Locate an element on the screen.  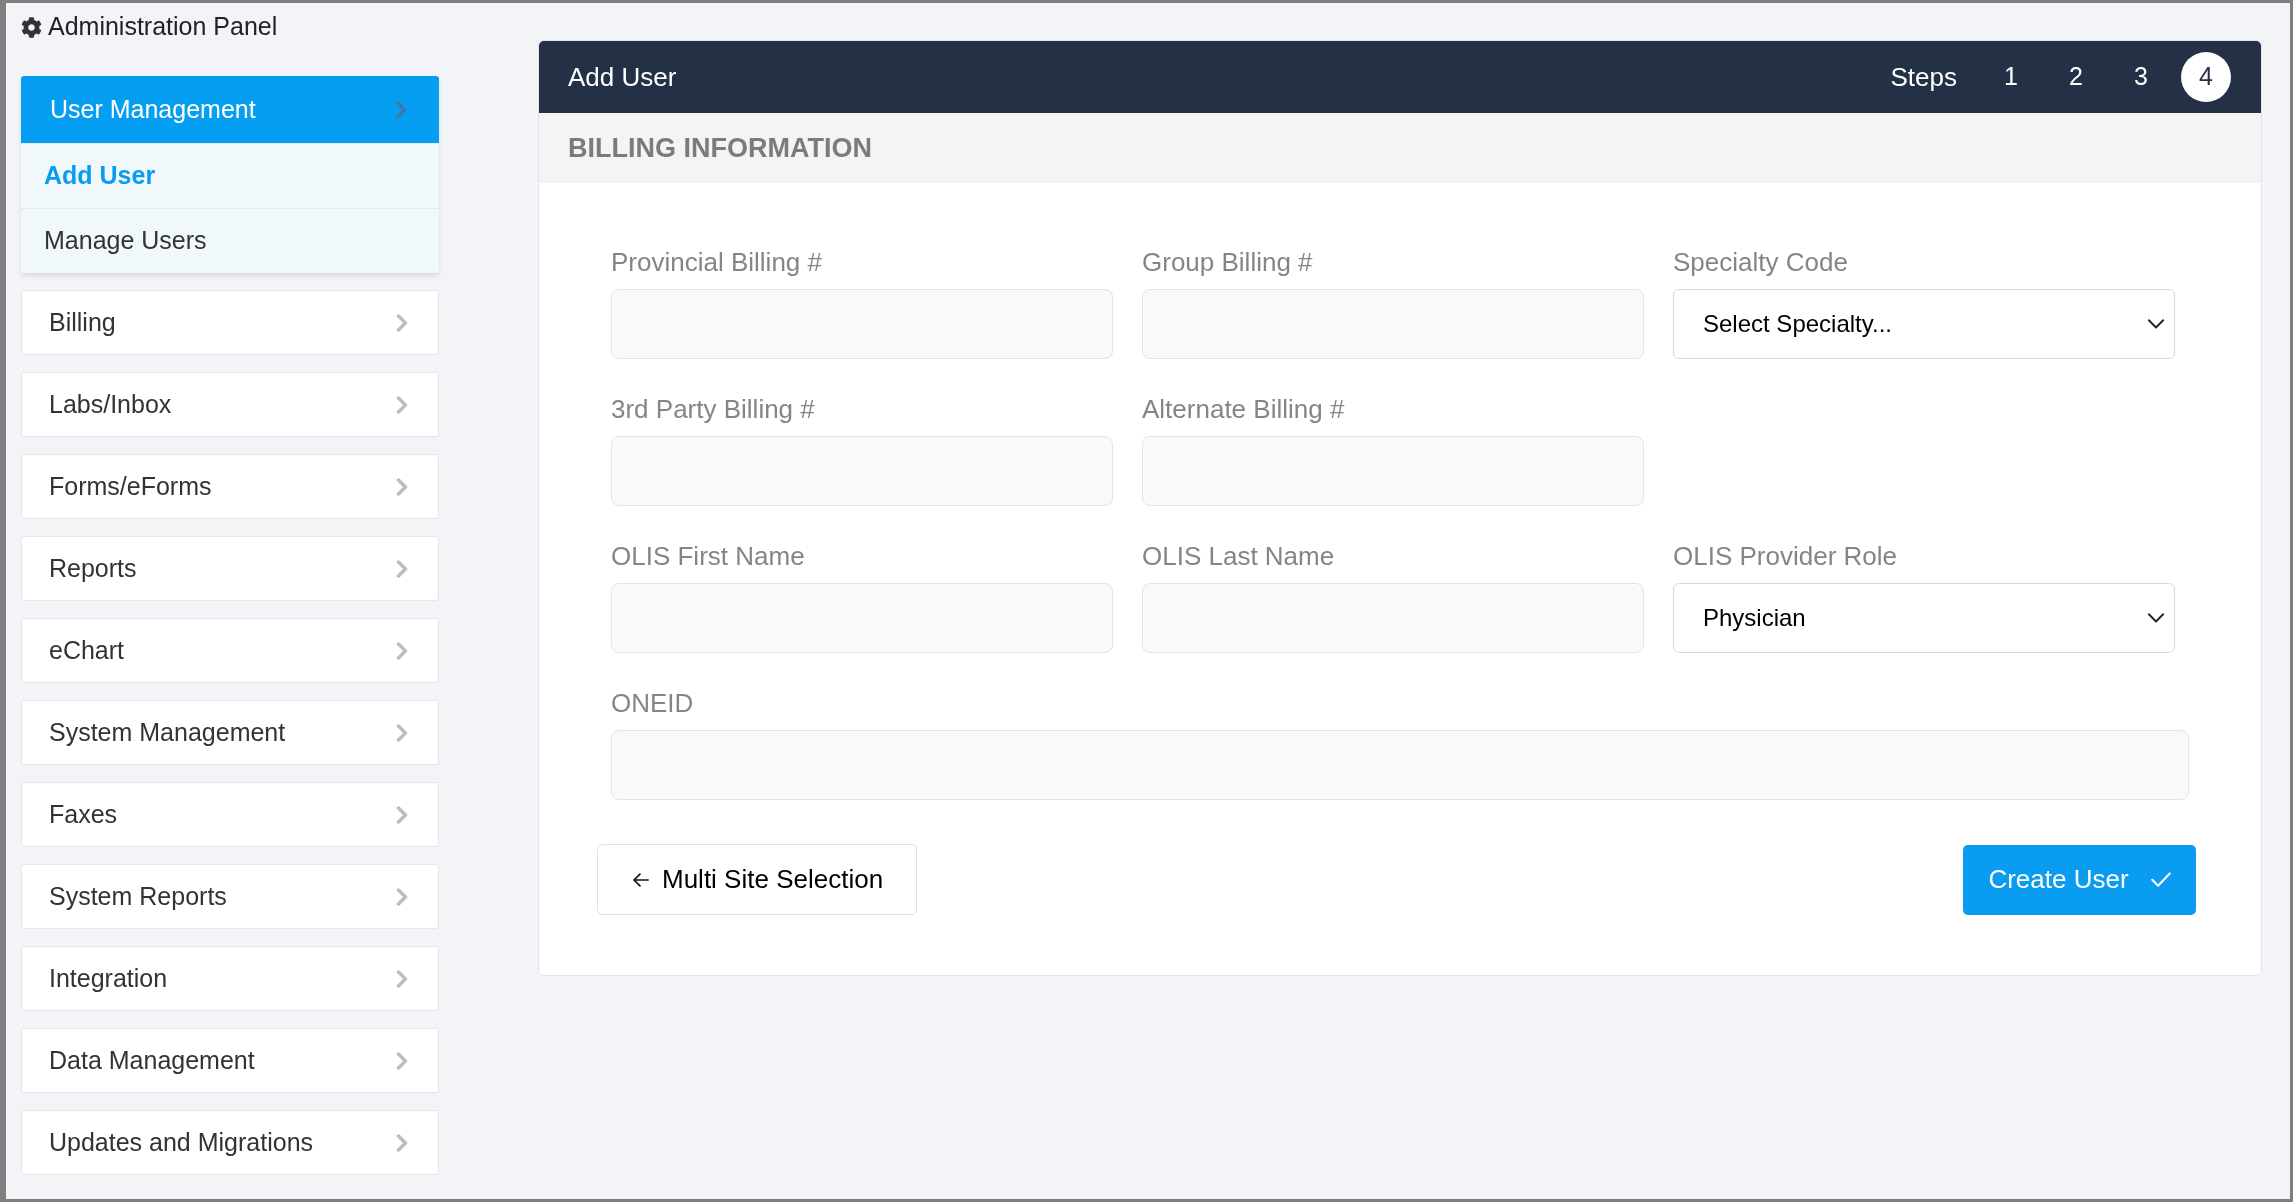
section-title: BILLING INFORMATION is located at coordinates (720, 148).